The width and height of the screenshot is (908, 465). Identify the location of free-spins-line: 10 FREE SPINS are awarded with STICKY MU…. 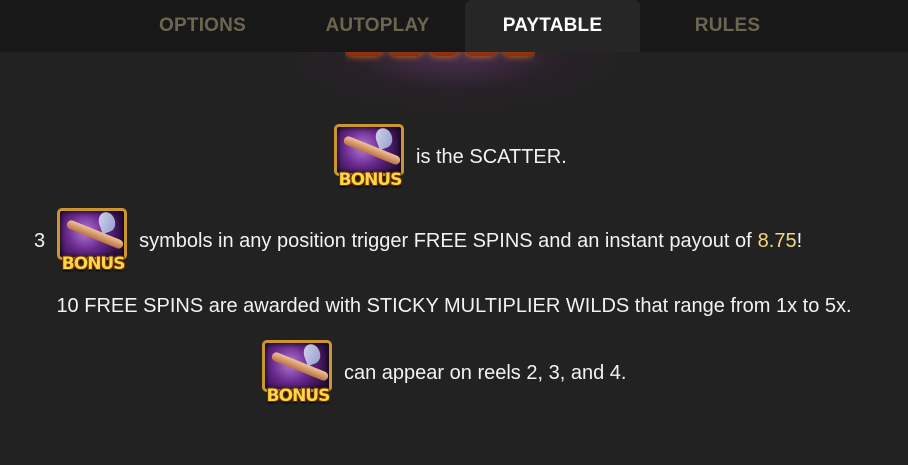
(454, 306).